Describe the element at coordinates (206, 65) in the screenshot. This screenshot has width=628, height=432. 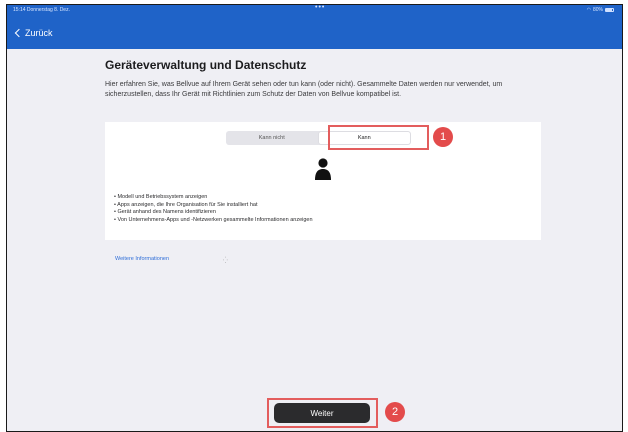
I see `page-title: Geräteverwaltung und Datenschutz` at that location.